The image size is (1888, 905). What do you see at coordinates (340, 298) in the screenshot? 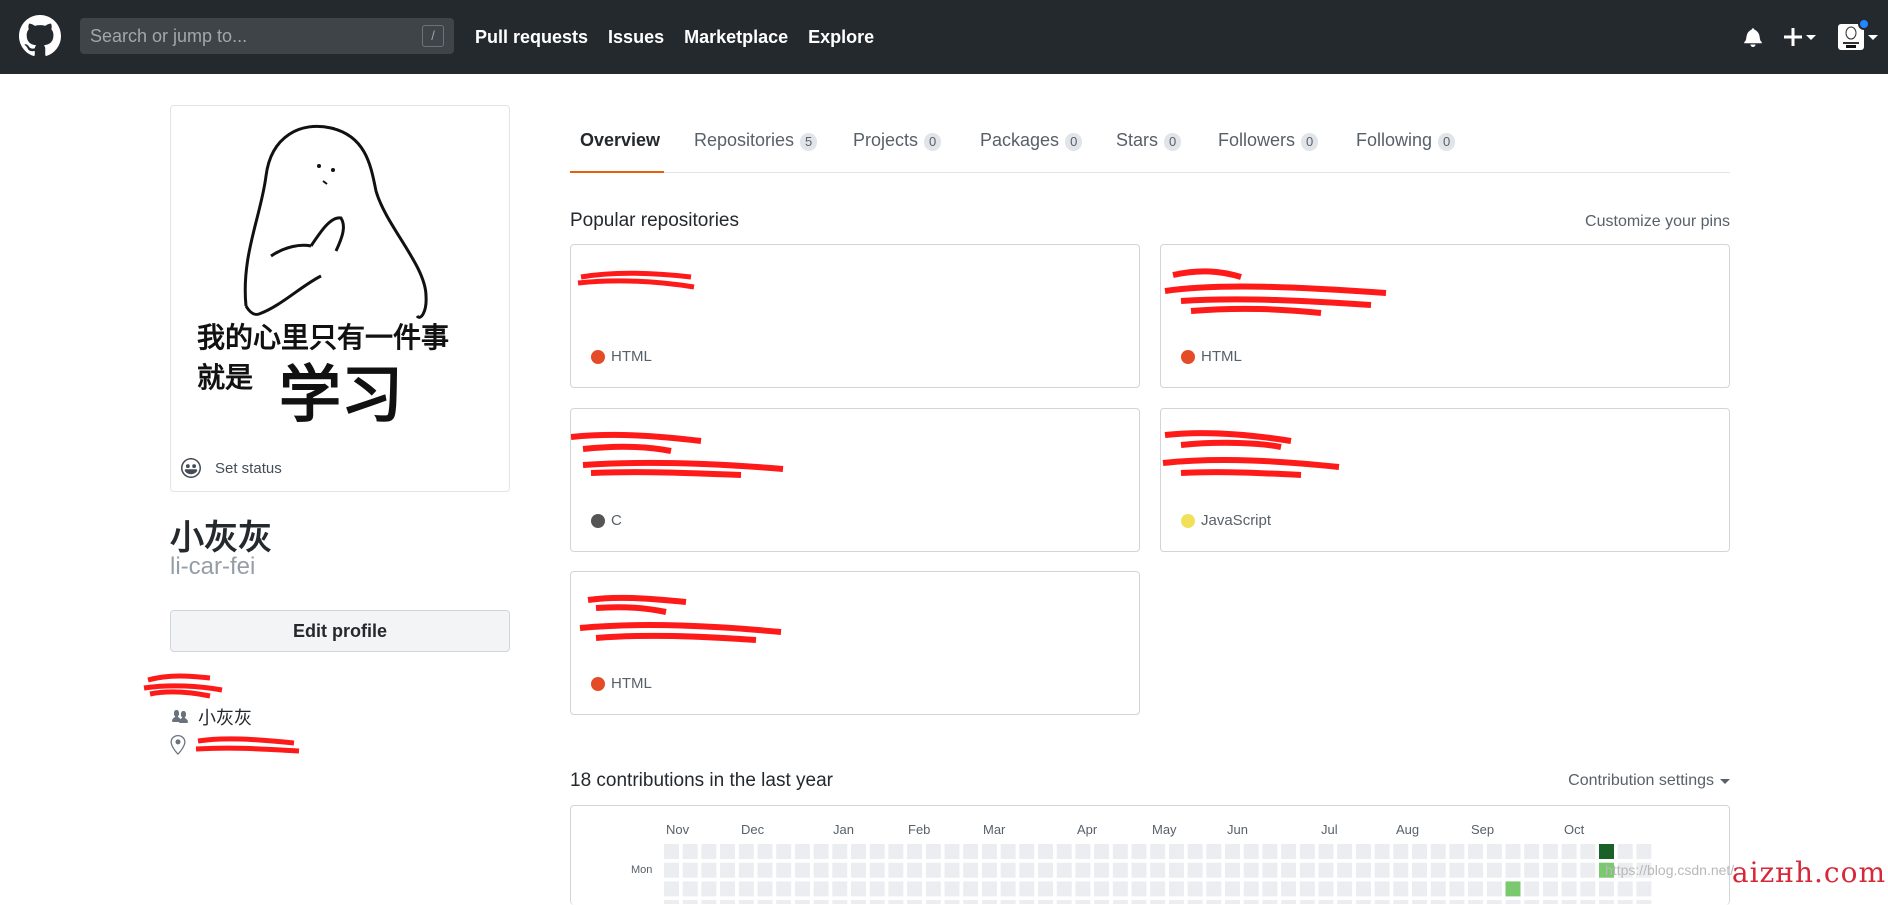
I see `profile-avatar-card: 我的心里只有一件事 就是 学习 Set status` at bounding box center [340, 298].